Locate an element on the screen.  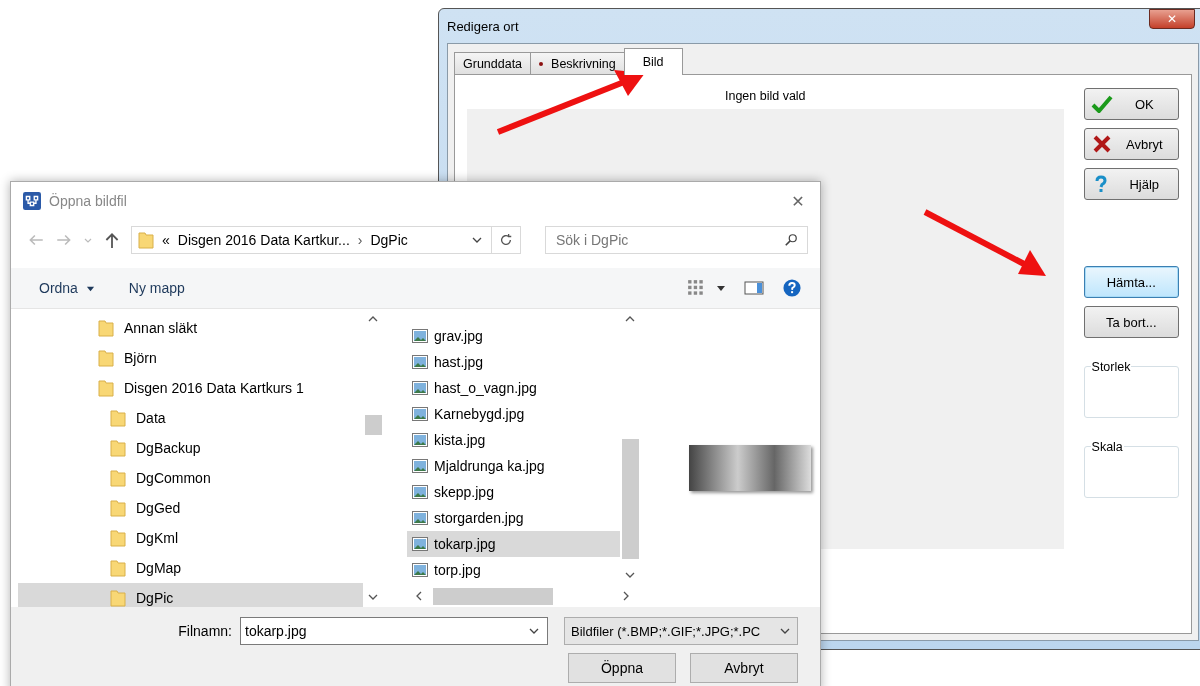
file-list-item: hast.jpg is located at coordinates (513, 362).